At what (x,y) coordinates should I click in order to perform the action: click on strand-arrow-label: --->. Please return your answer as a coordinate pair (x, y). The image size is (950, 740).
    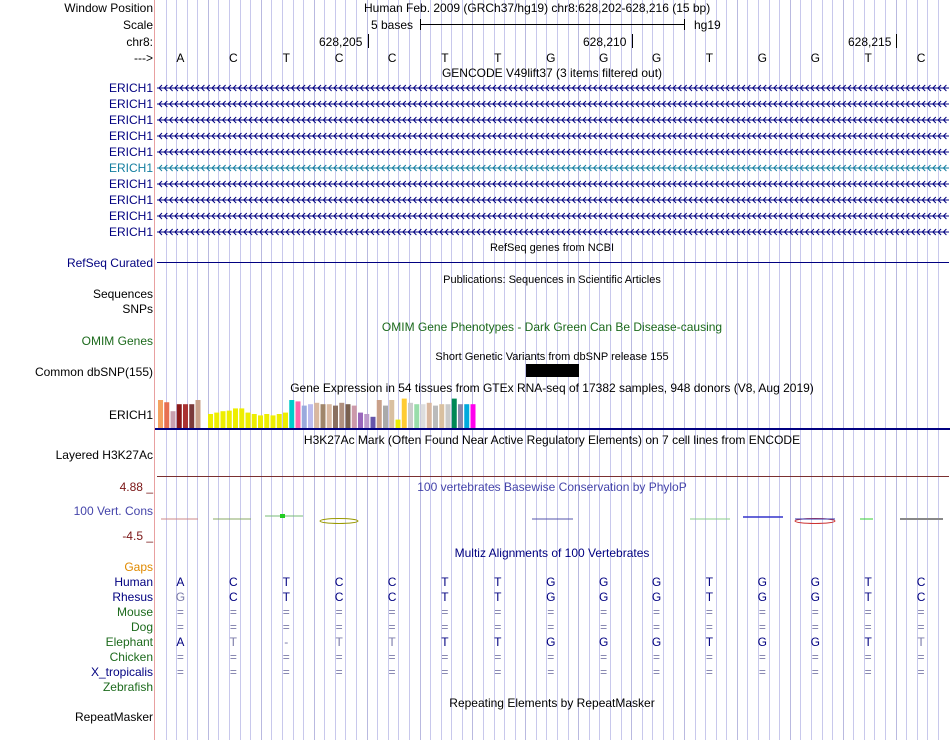
    Looking at the image, I should click on (143, 58).